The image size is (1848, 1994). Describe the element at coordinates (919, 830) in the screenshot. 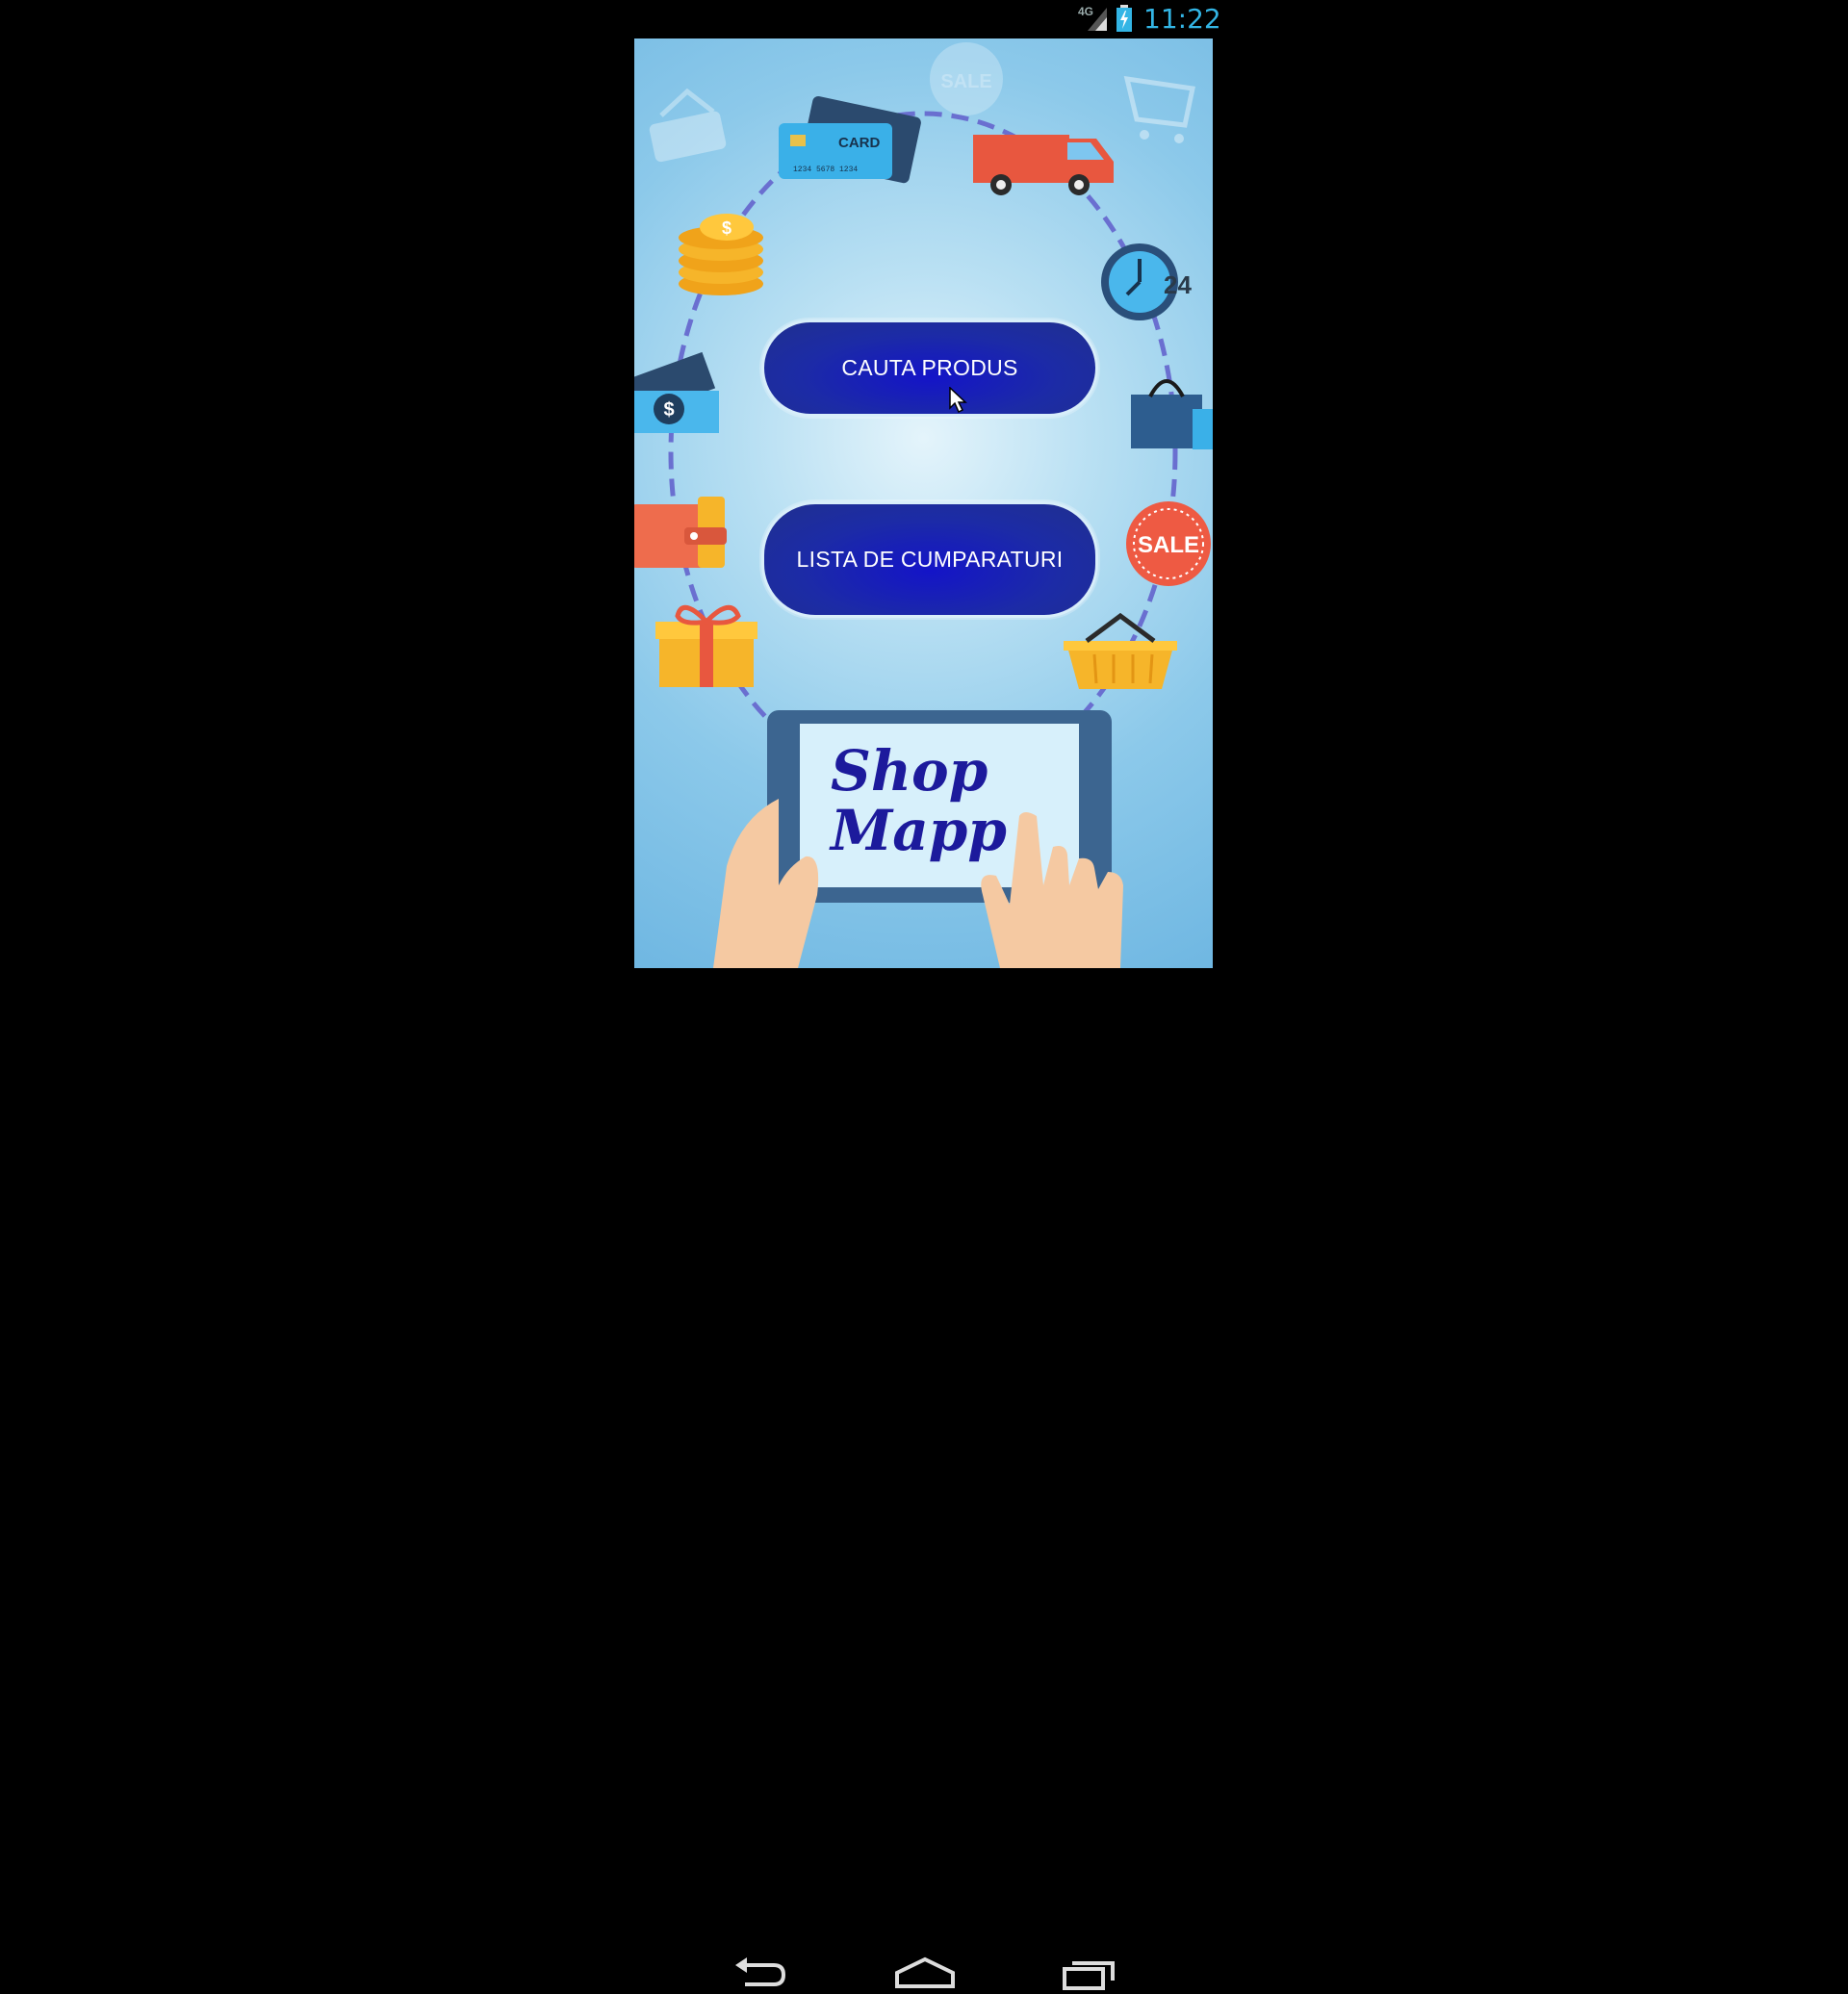

I see `logo-text-mapp: Mapp` at that location.